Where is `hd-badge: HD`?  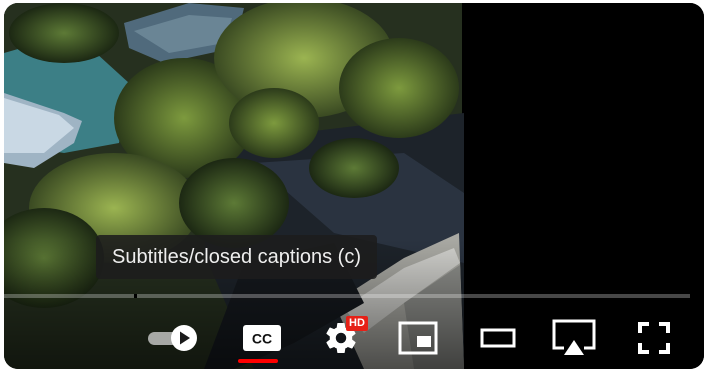
hd-badge: HD is located at coordinates (357, 323).